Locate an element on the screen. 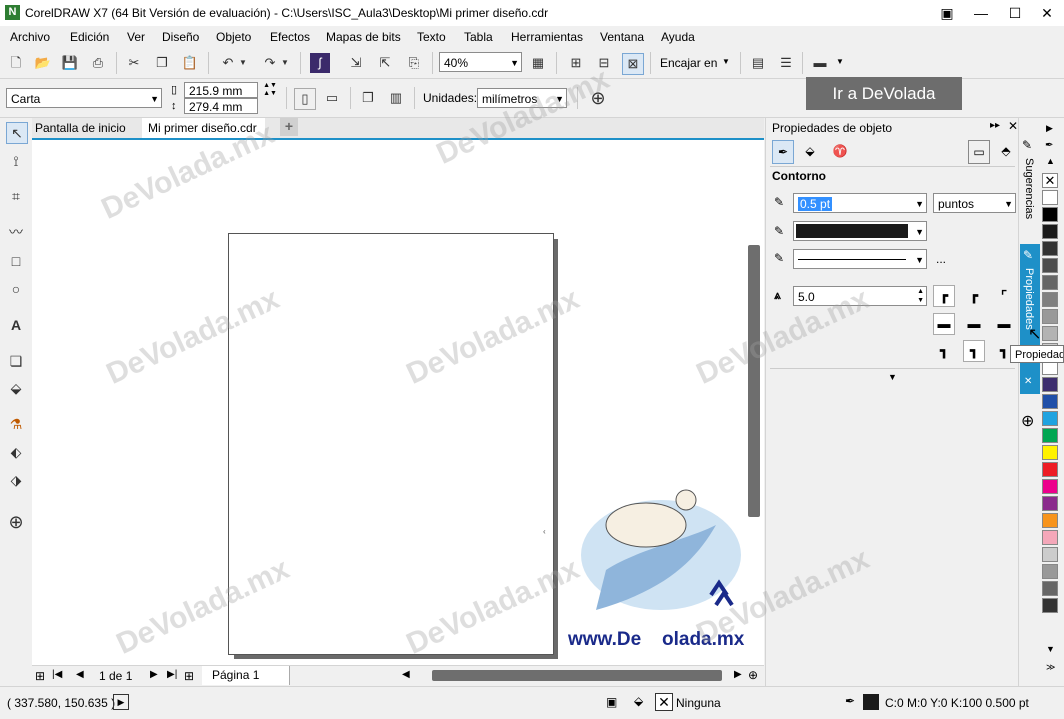 Image resolution: width=1064 pixels, height=719 pixels. add-docker-icon: ⊕ is located at coordinates (1027, 421).